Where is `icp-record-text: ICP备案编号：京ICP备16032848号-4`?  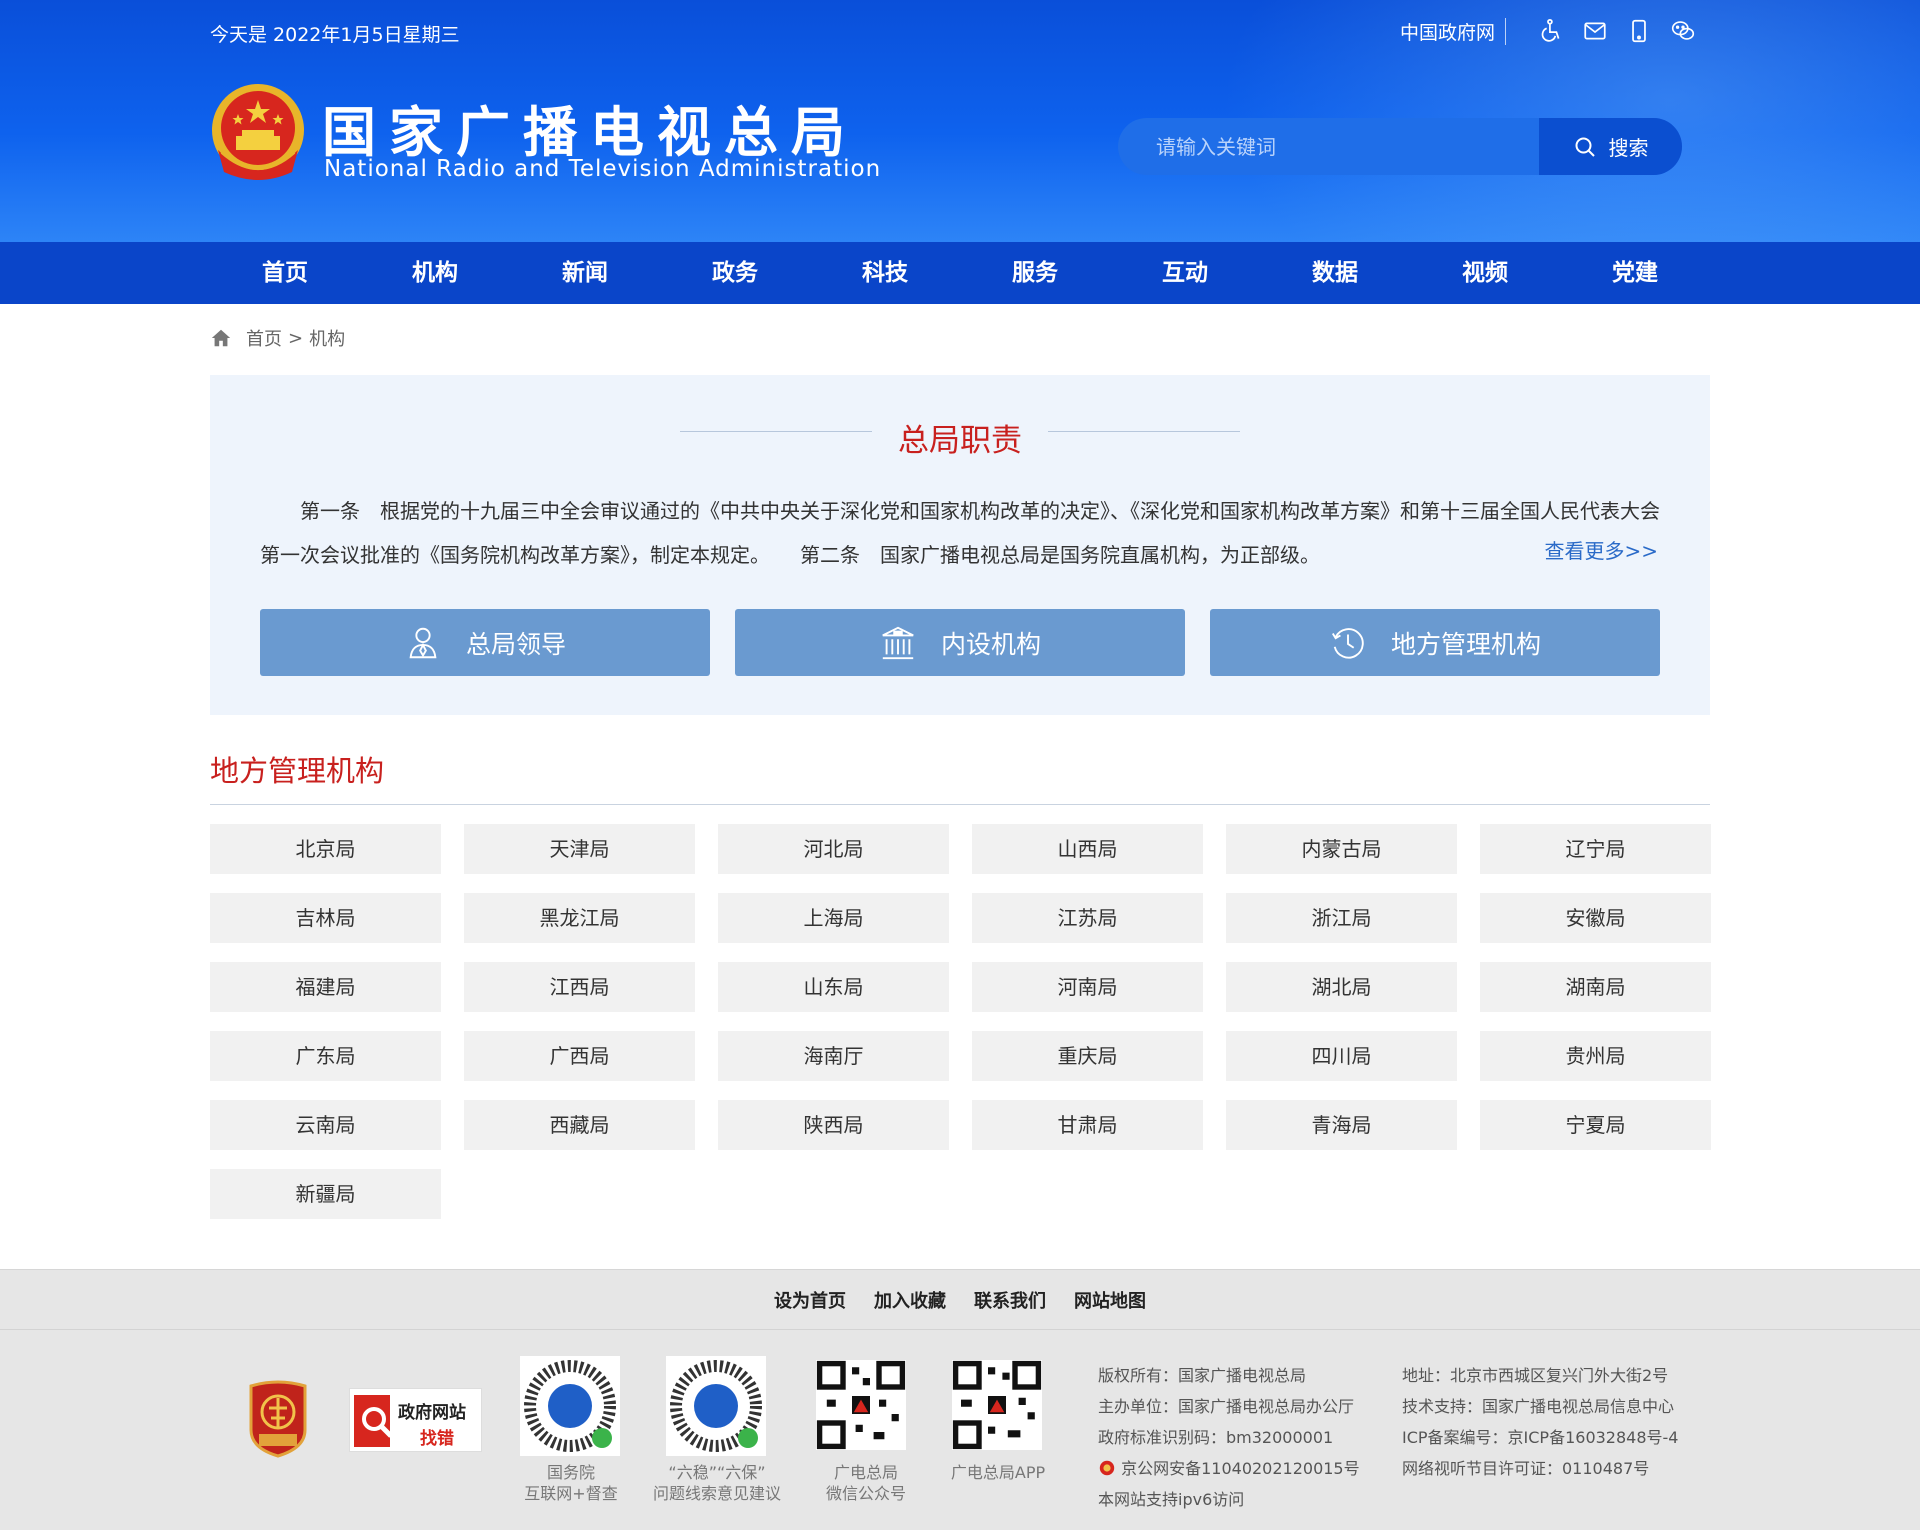
icp-record-text: ICP备案编号：京ICP备16032848号-4 is located at coordinates (1540, 1437).